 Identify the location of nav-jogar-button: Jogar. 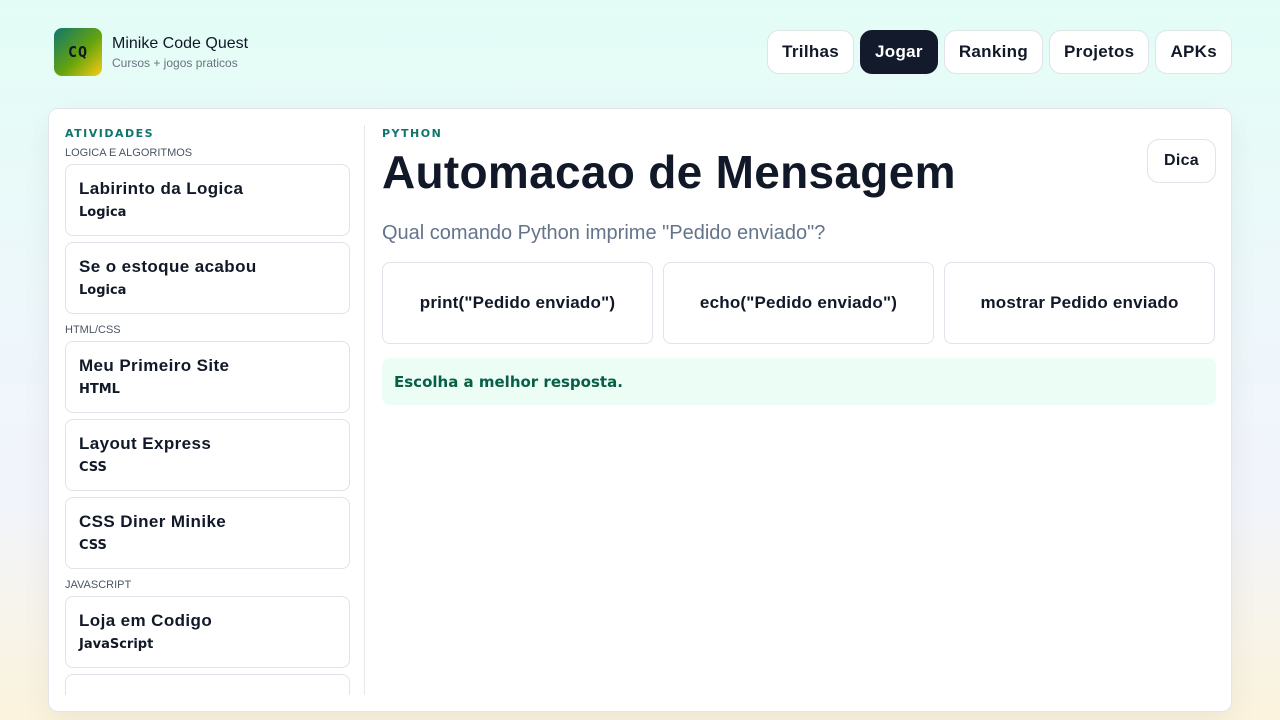
(899, 52).